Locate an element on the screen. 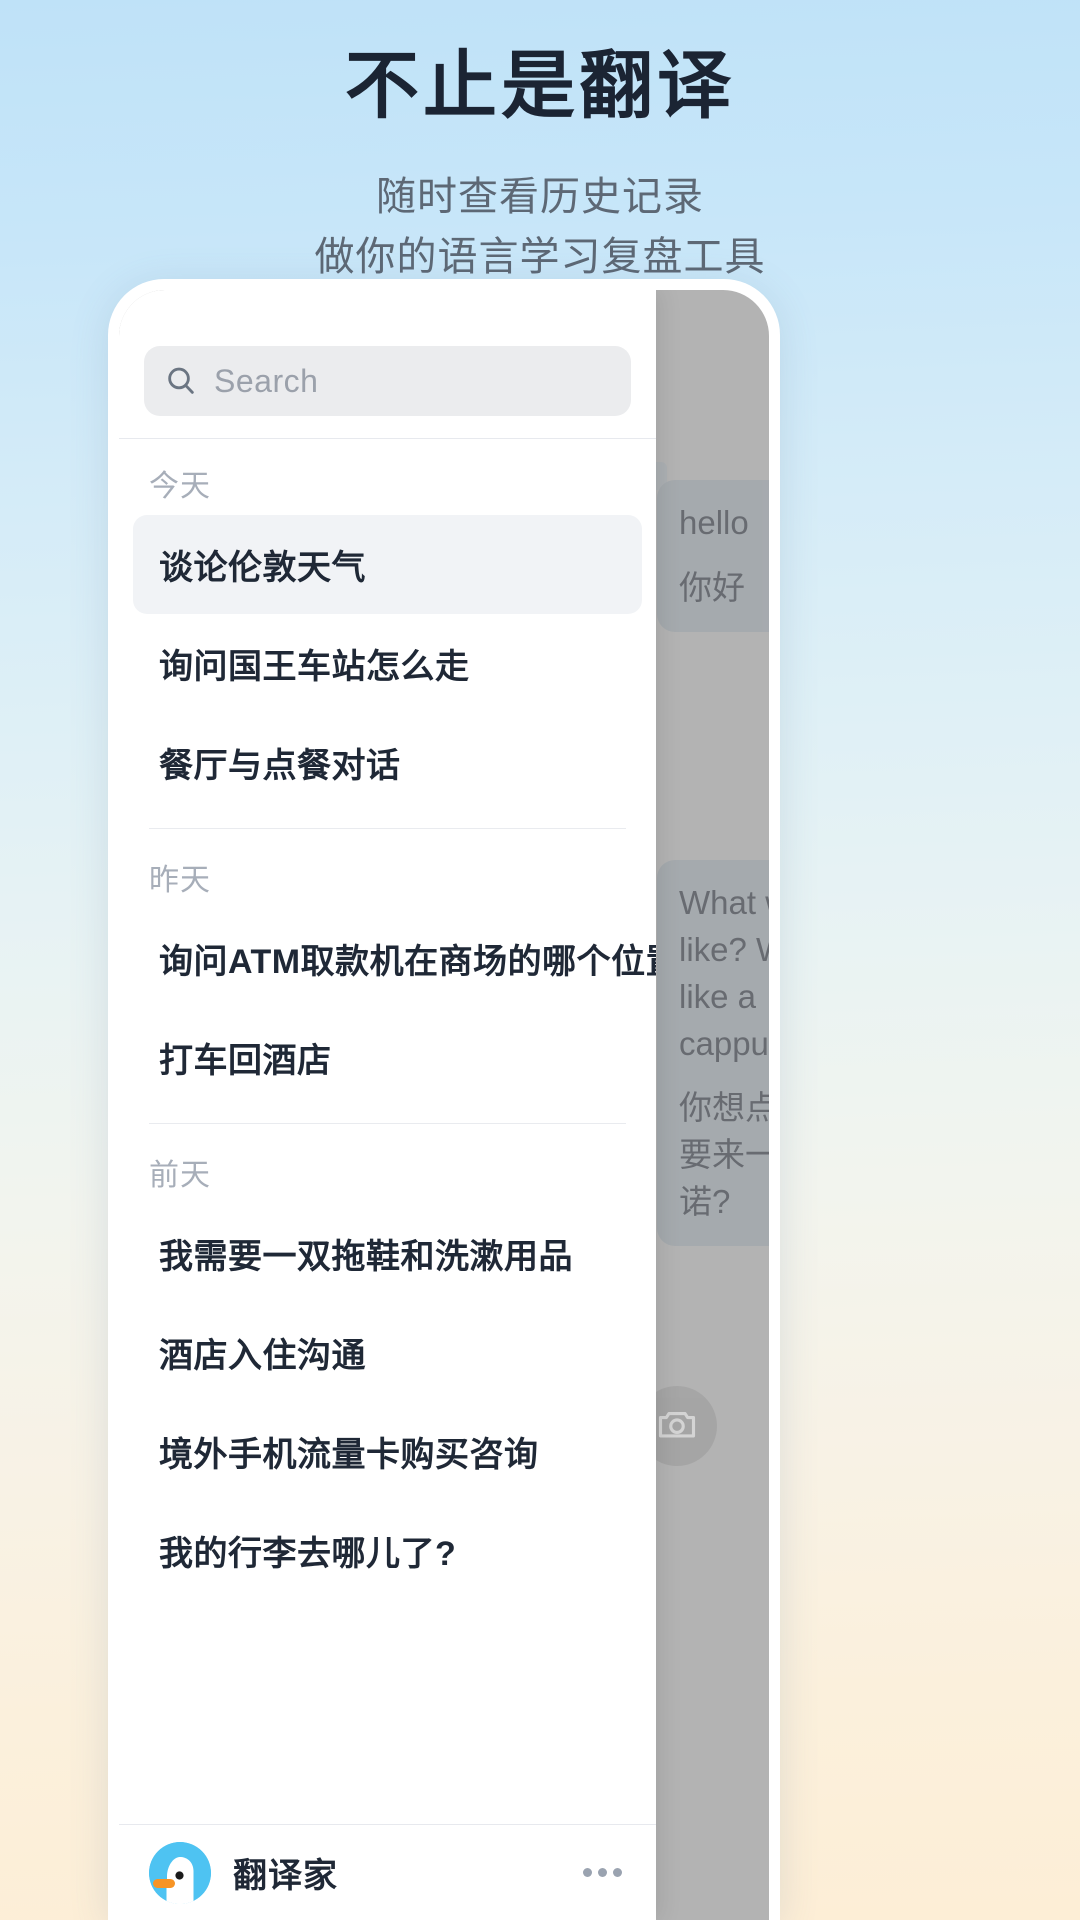 This screenshot has height=1920, width=1080. conversation-item: 境外手机流量卡购买咨询 is located at coordinates (387, 1451).